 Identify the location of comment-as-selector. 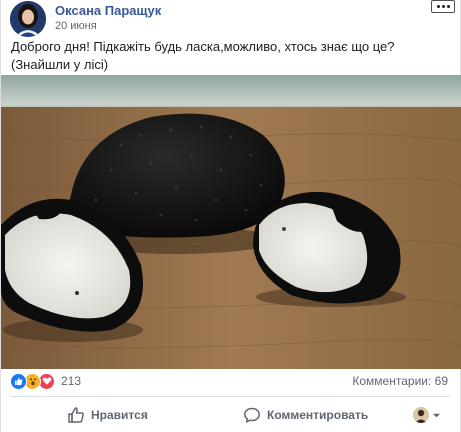
(427, 415).